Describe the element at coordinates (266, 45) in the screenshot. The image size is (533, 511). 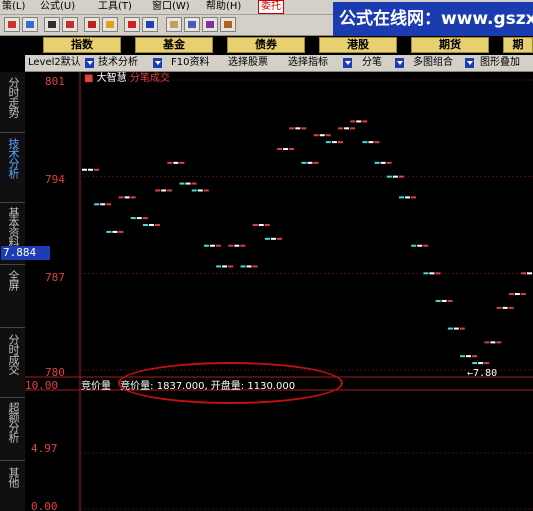
I see `tab-bond: 债券` at that location.